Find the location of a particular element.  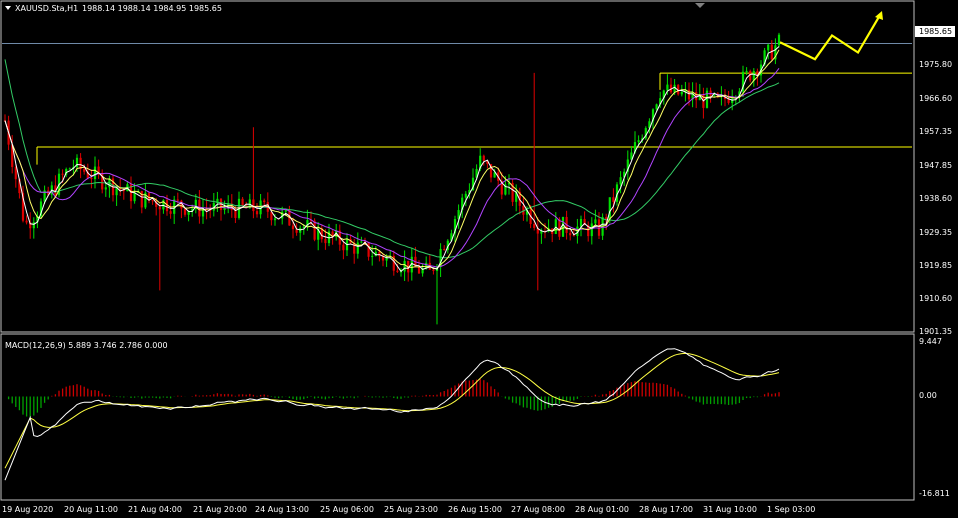

price-tick: 1947.85 is located at coordinates (935, 165).